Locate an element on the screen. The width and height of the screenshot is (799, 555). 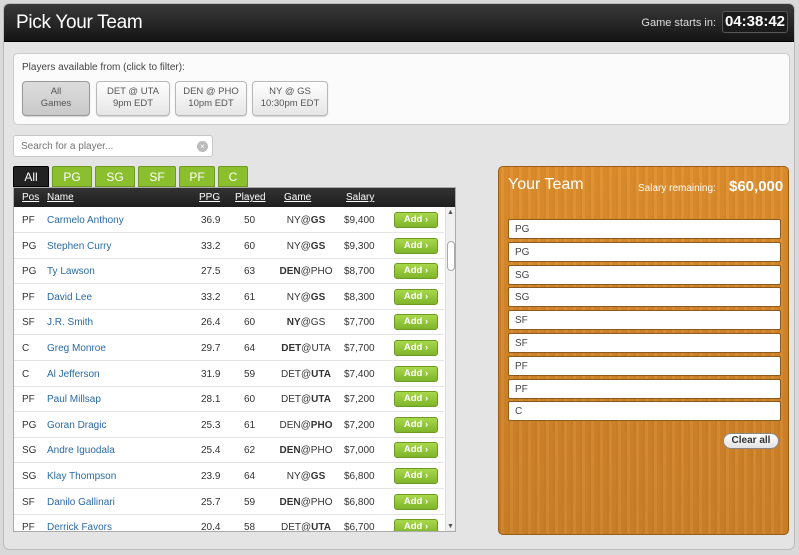
tab-sf: SF is located at coordinates (157, 176).